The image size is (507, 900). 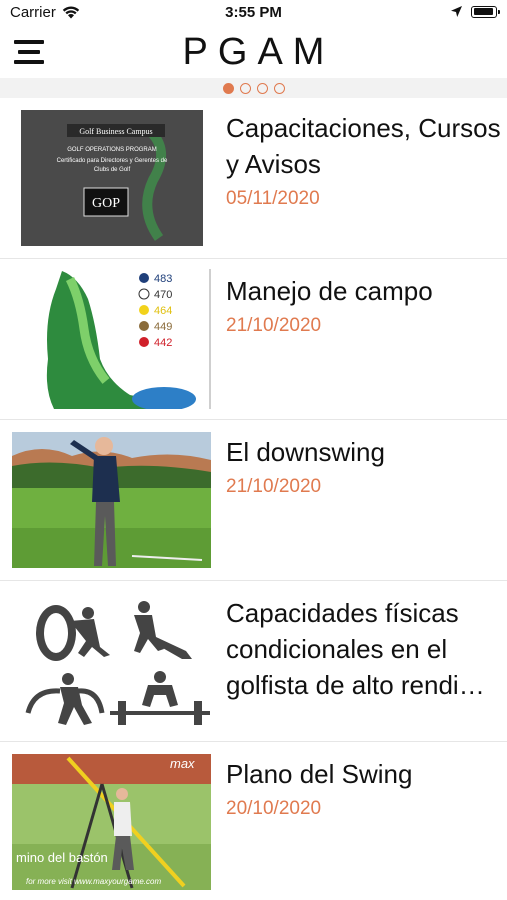 I want to click on article-date: 05/11/2020, so click(x=273, y=198).